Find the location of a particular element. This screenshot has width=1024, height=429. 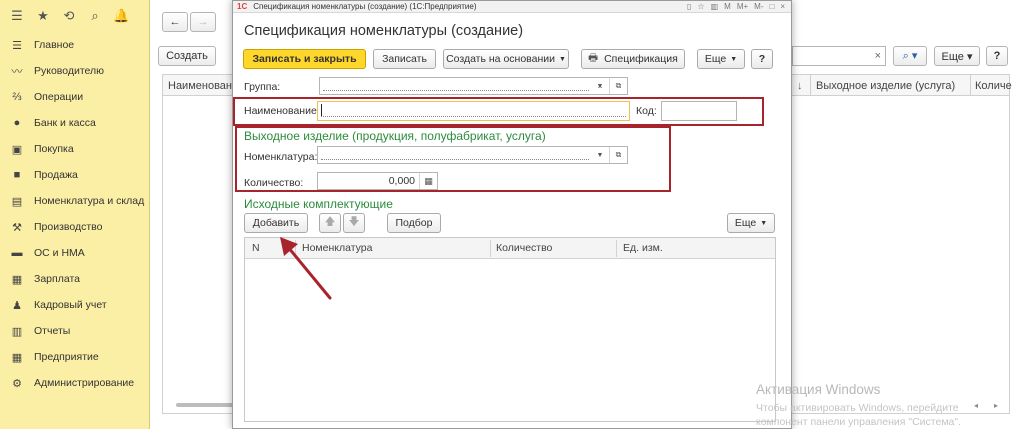

sidebar-item-label: Главное is located at coordinates (54, 45).